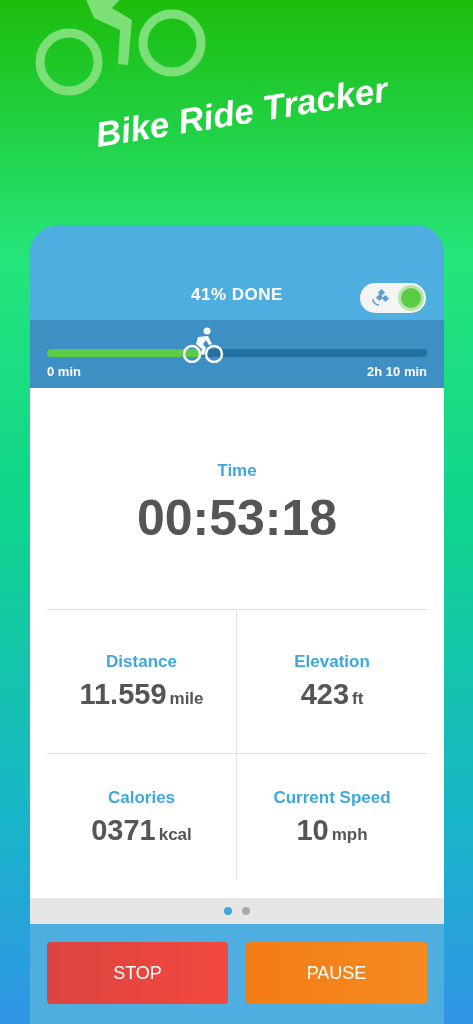  What do you see at coordinates (64, 371) in the screenshot?
I see `start-label: 0 min` at bounding box center [64, 371].